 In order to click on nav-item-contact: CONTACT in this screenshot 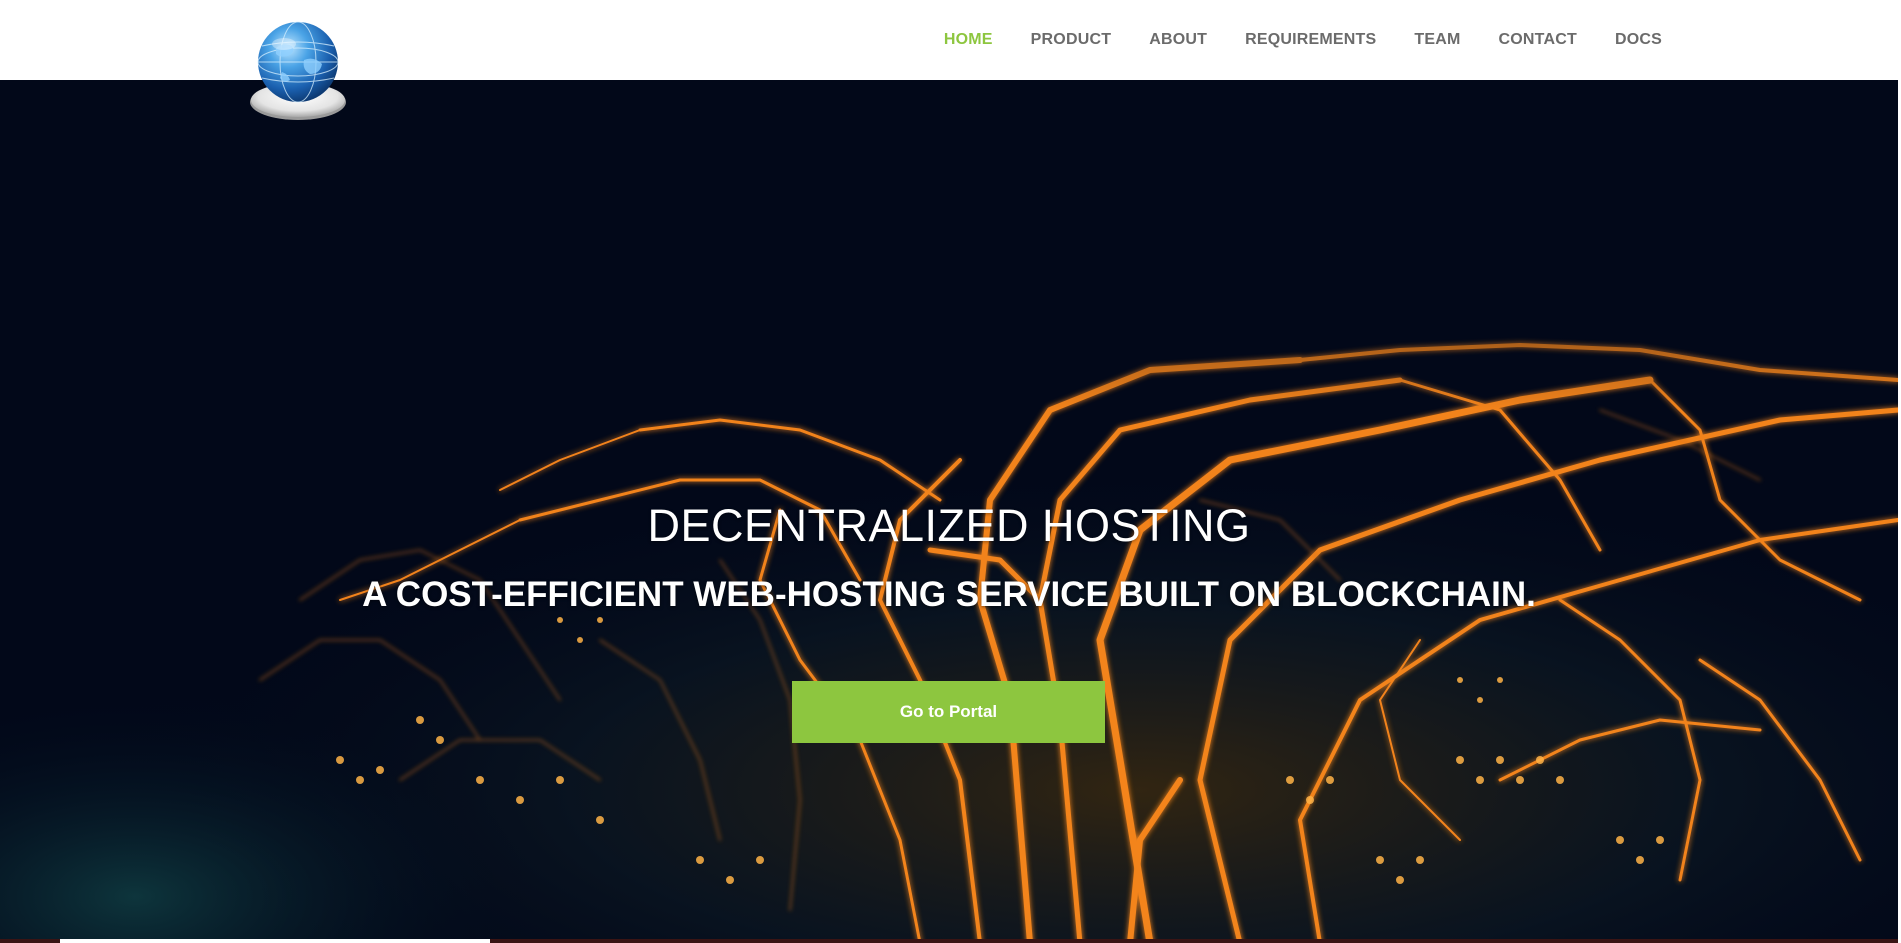, I will do `click(1538, 40)`.